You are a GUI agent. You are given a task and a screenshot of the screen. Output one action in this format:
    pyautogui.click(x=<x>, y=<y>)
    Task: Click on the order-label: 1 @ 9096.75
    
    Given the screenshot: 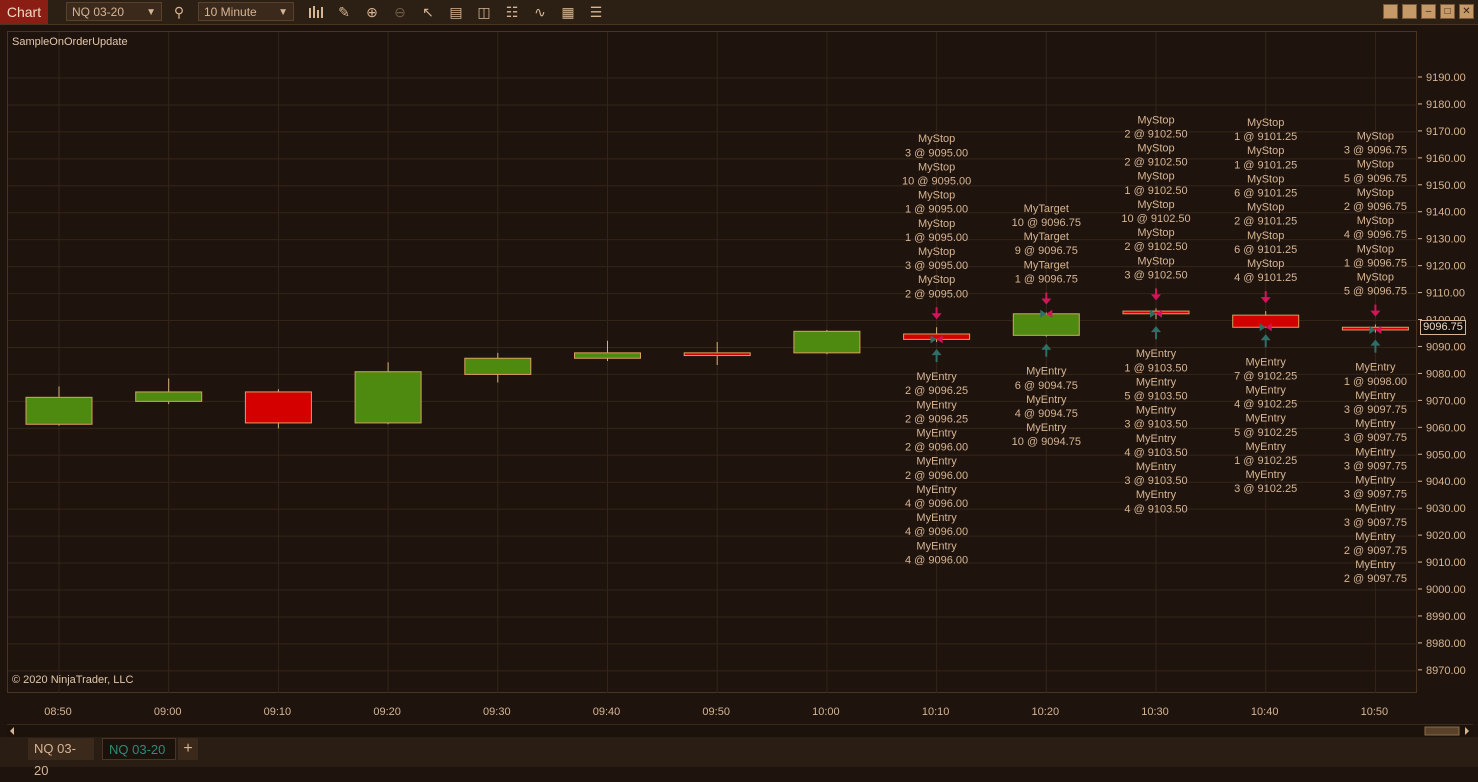 What is the action you would take?
    pyautogui.click(x=1375, y=263)
    